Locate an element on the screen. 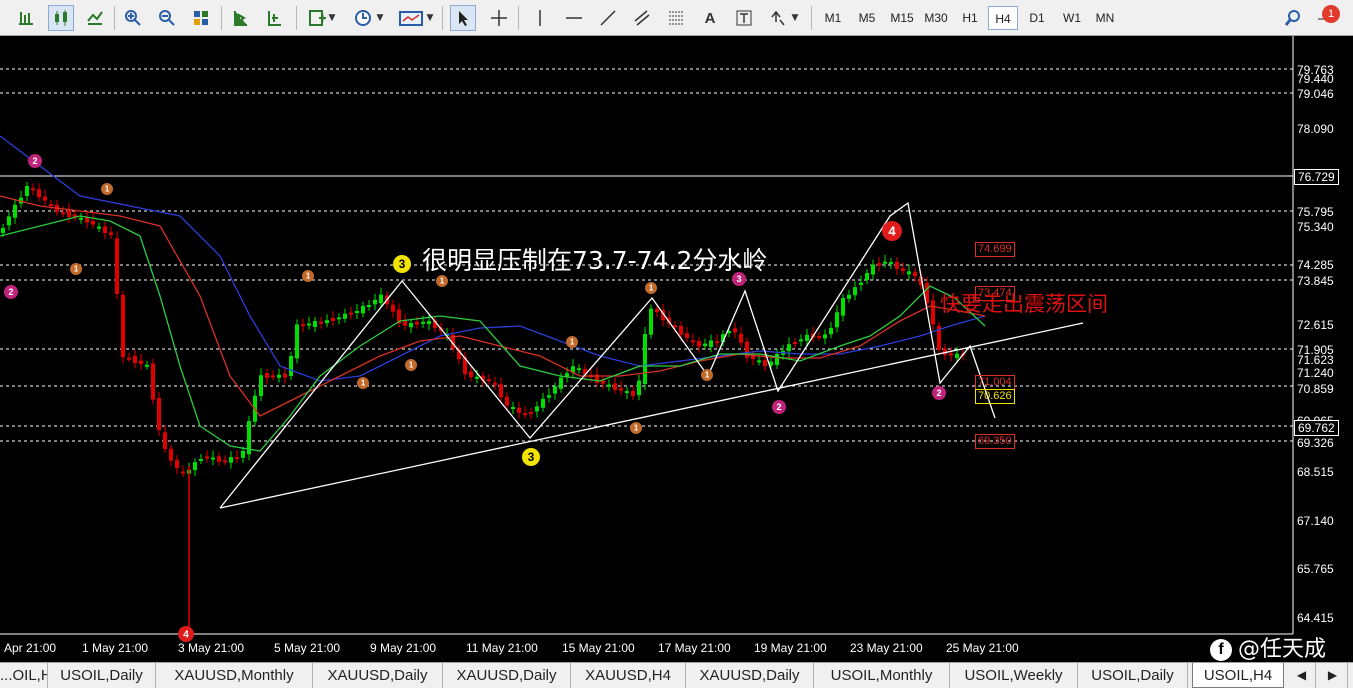 The width and height of the screenshot is (1353, 688). tab-chart: USOIL,Monthly is located at coordinates (882, 675).